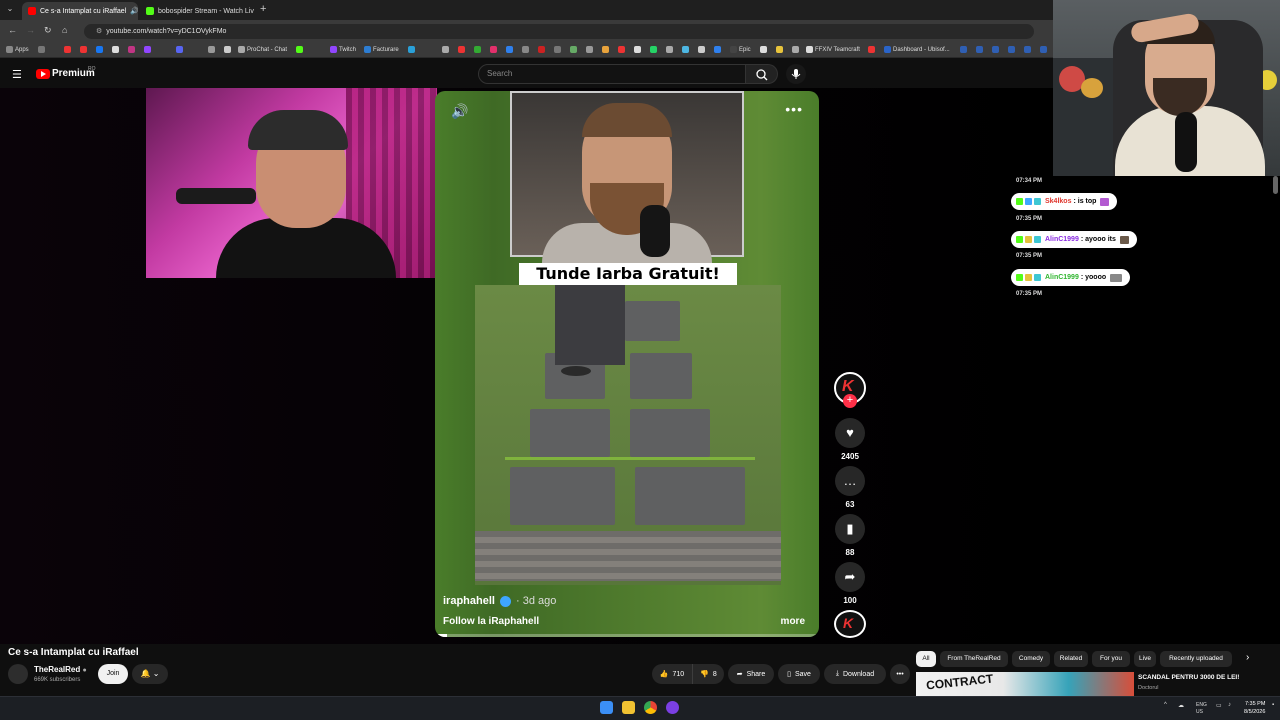  What do you see at coordinates (1148, 688) in the screenshot?
I see `recommended-channel: Doctorul` at bounding box center [1148, 688].